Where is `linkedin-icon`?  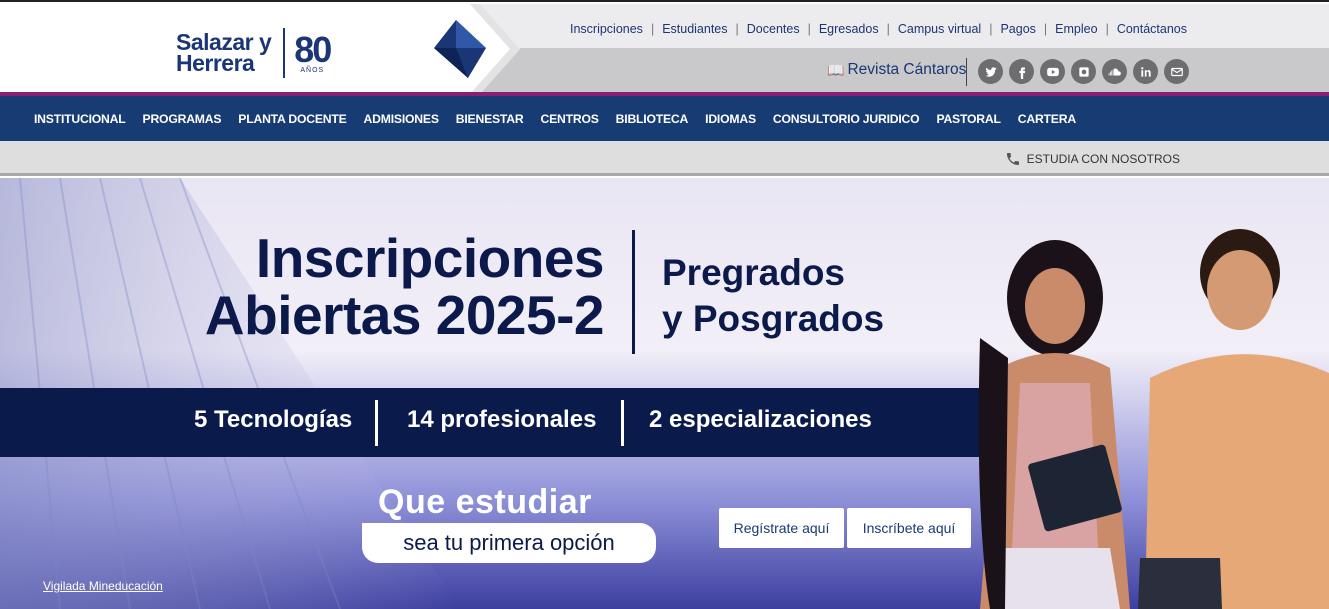 linkedin-icon is located at coordinates (1145, 71).